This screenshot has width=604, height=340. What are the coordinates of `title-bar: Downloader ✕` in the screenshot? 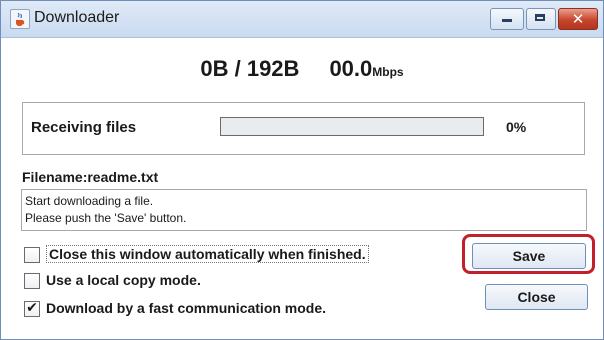 It's located at (302, 19).